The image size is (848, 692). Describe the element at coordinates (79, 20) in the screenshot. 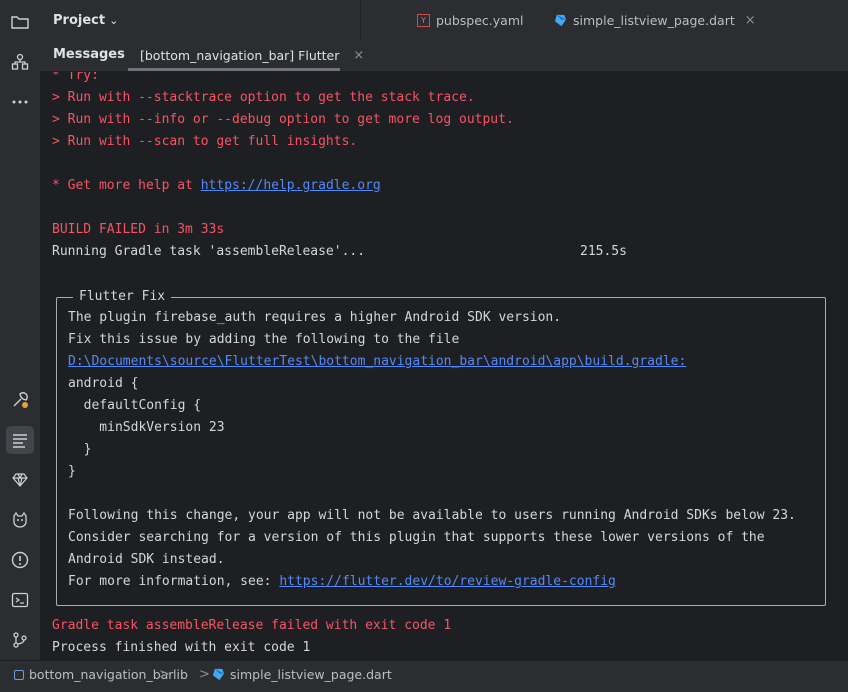

I see `project-label: Project` at that location.